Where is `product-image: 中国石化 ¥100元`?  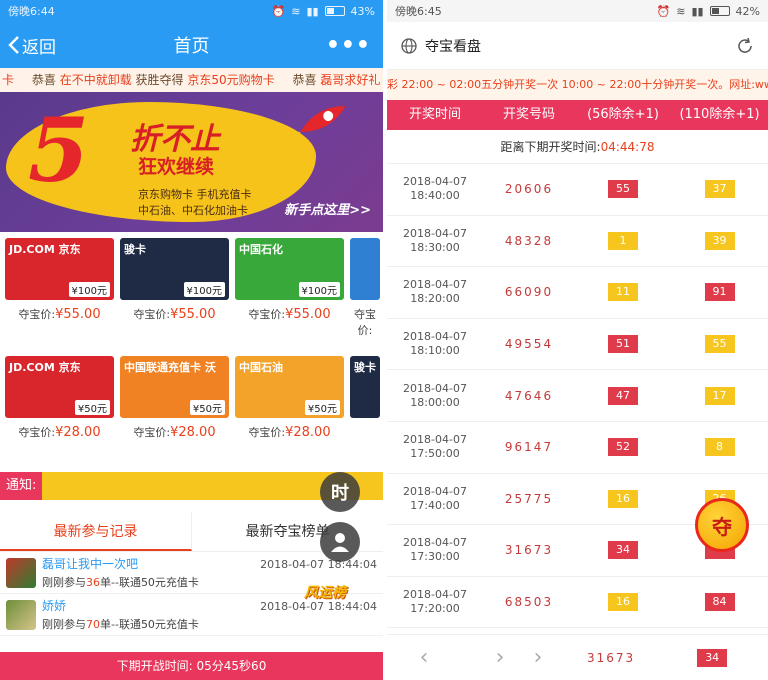 product-image: 中国石化 ¥100元 is located at coordinates (289, 269).